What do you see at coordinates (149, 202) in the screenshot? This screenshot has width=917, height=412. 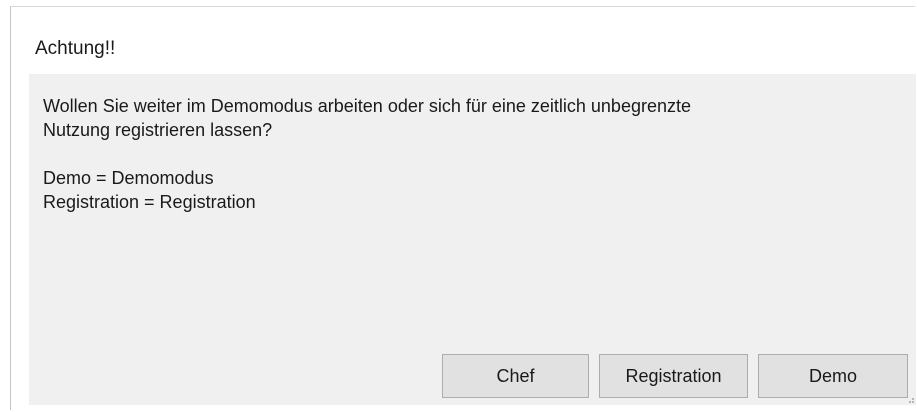 I see `message-line: Registration = Registration` at bounding box center [149, 202].